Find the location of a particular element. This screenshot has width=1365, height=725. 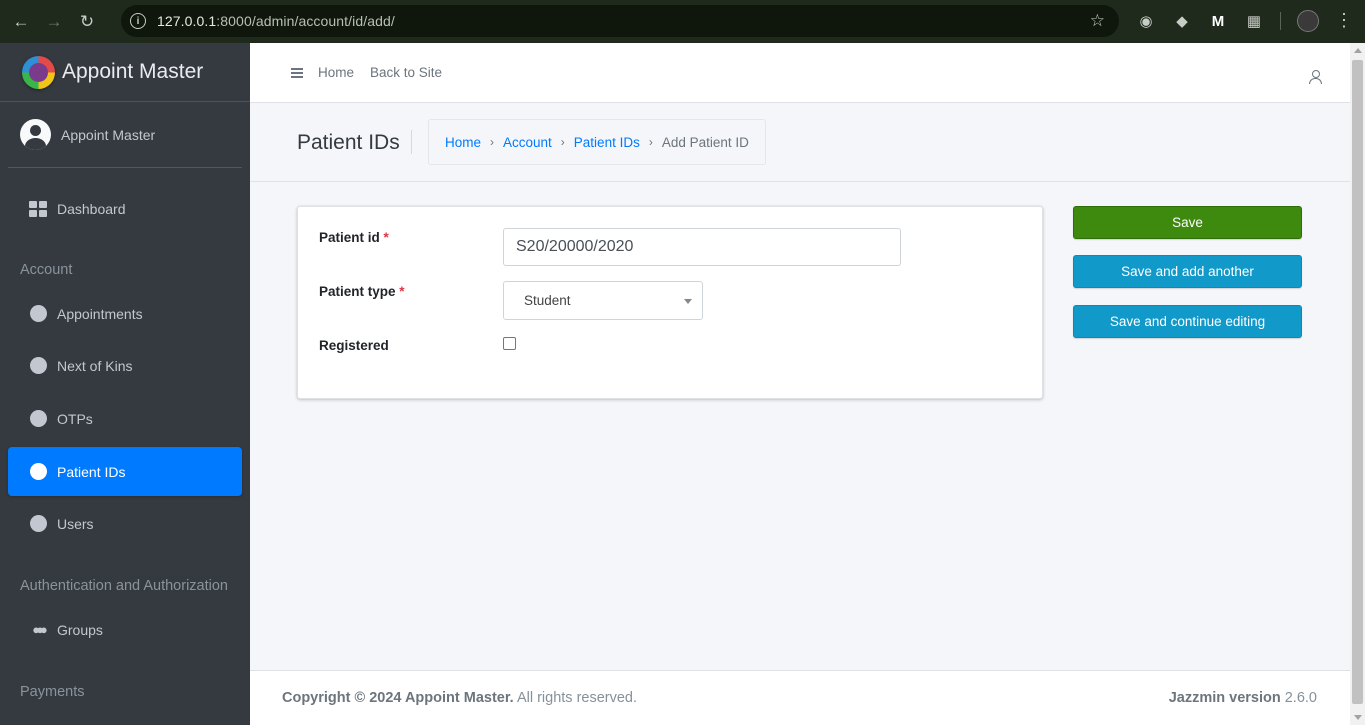

patient-type-selected-value: Student is located at coordinates (547, 300).